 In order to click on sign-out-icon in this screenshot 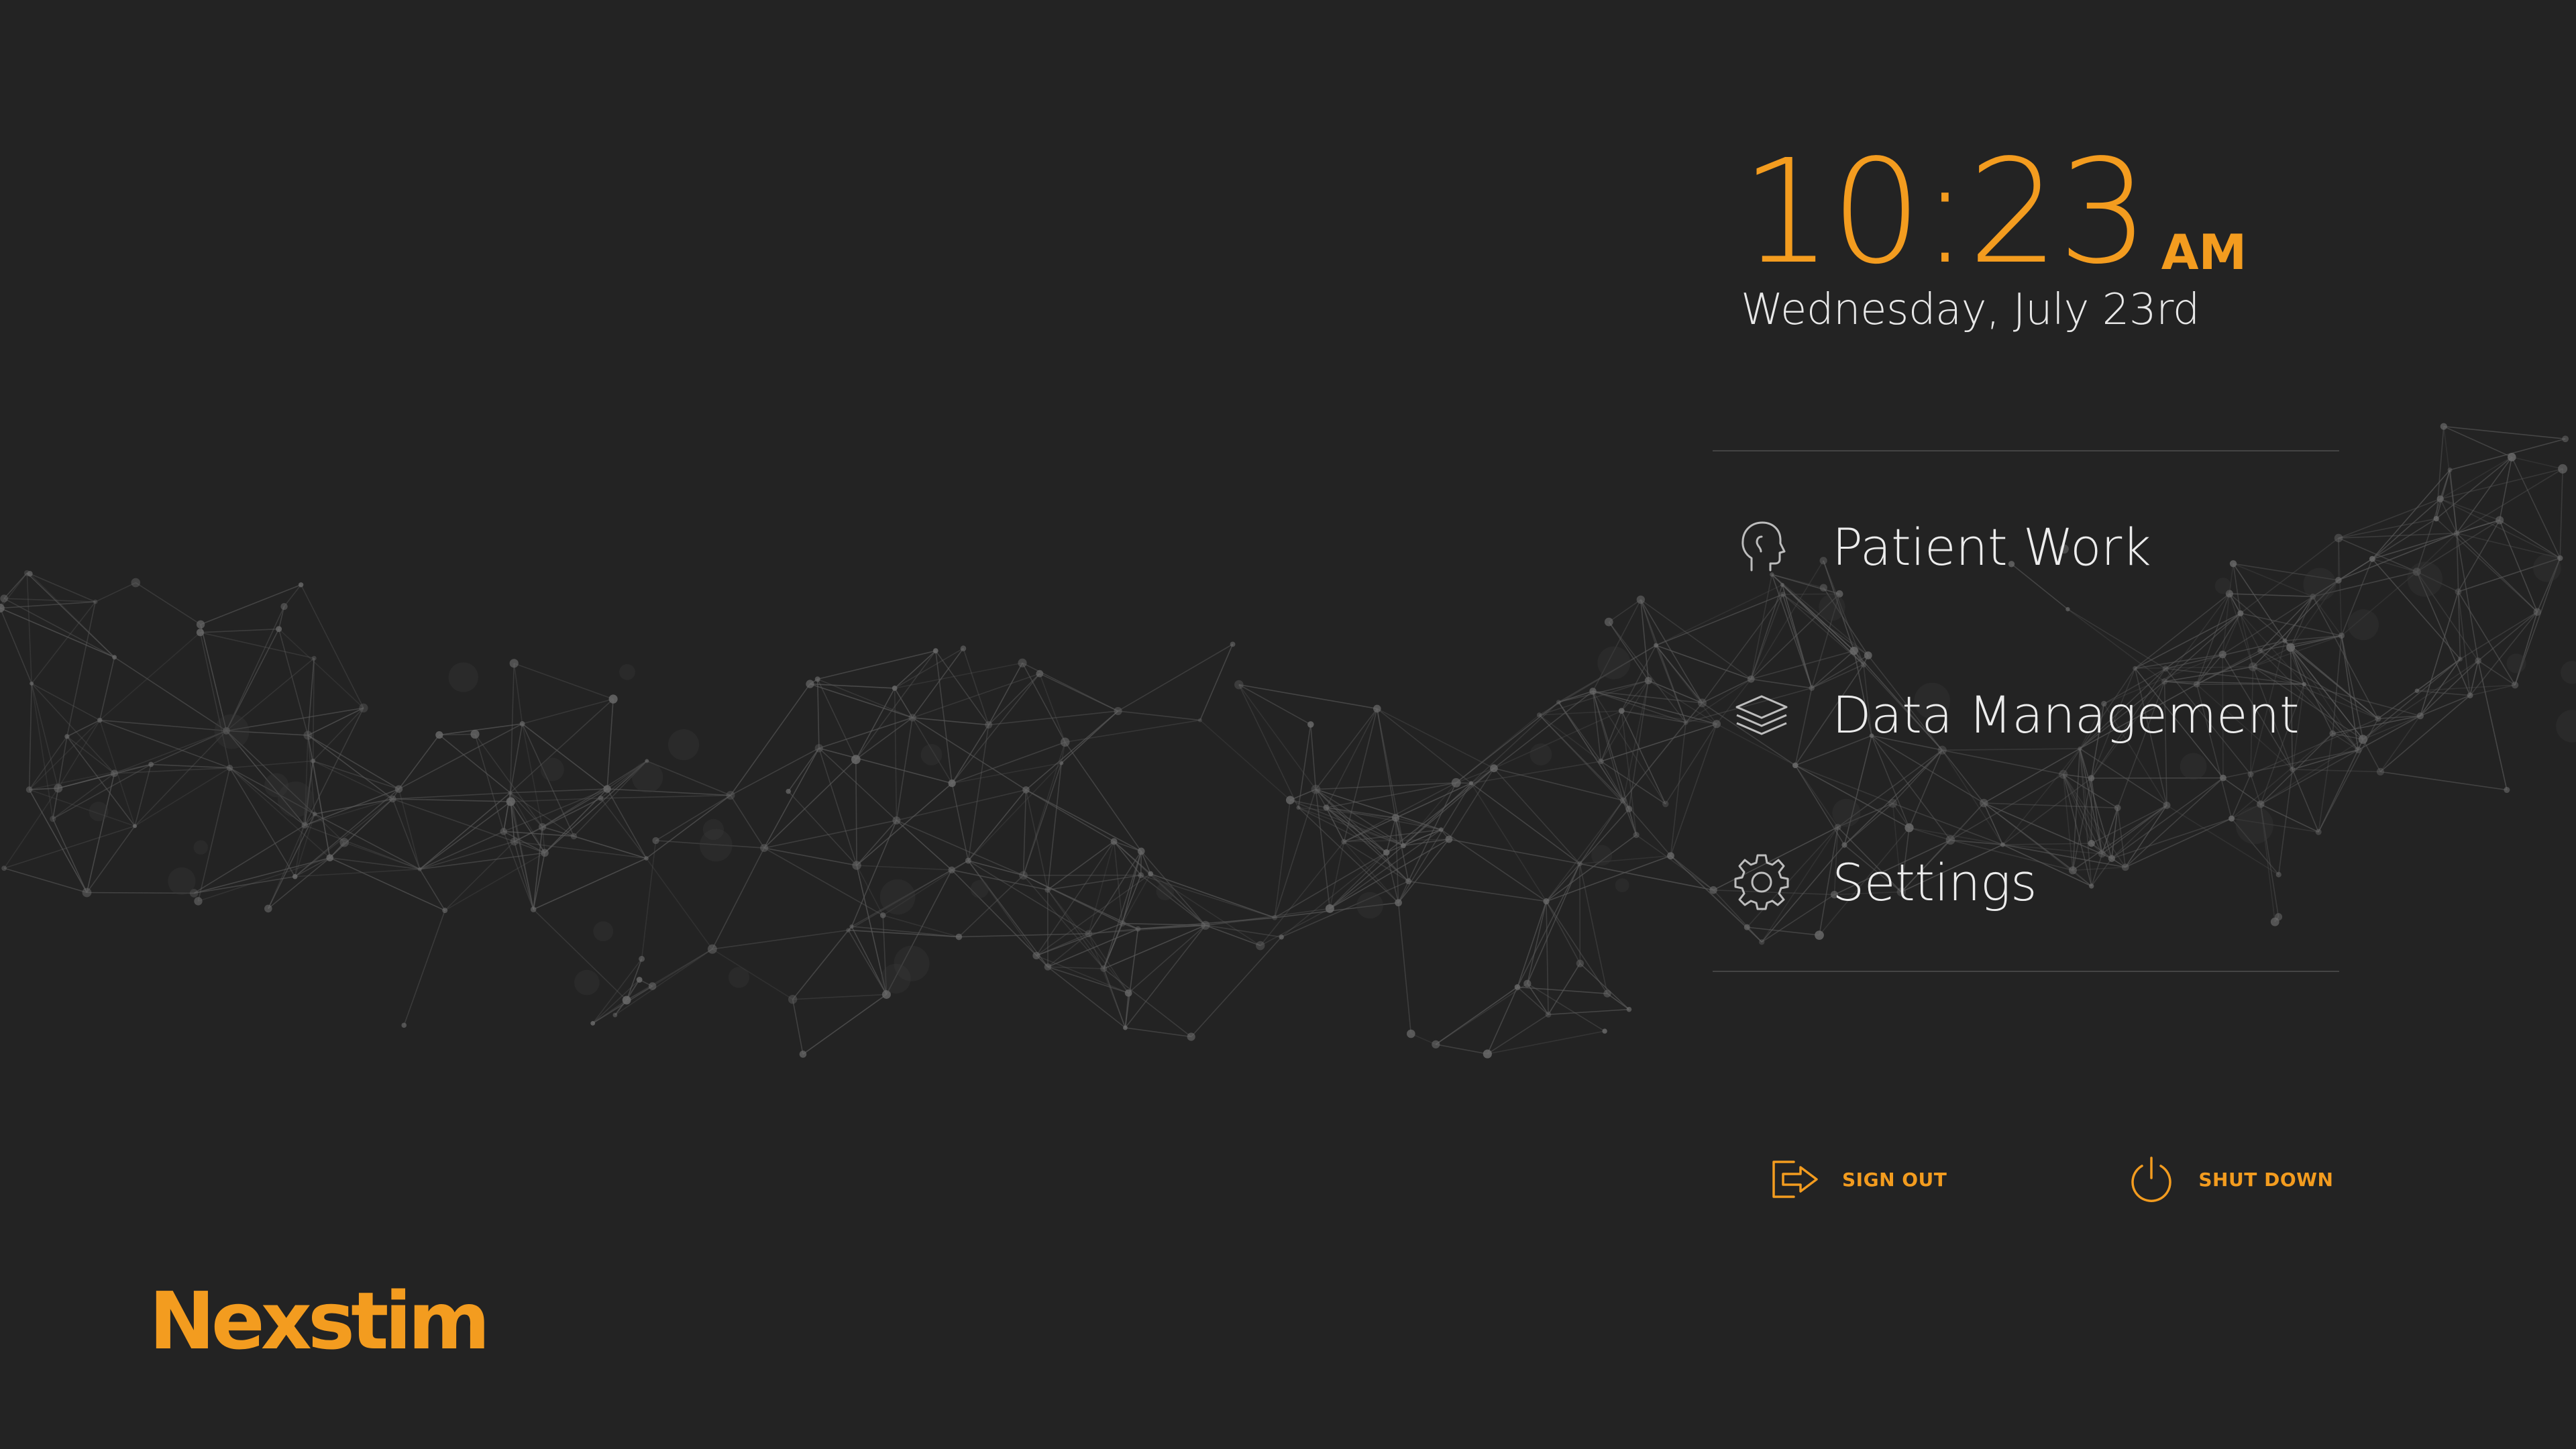, I will do `click(1795, 1179)`.